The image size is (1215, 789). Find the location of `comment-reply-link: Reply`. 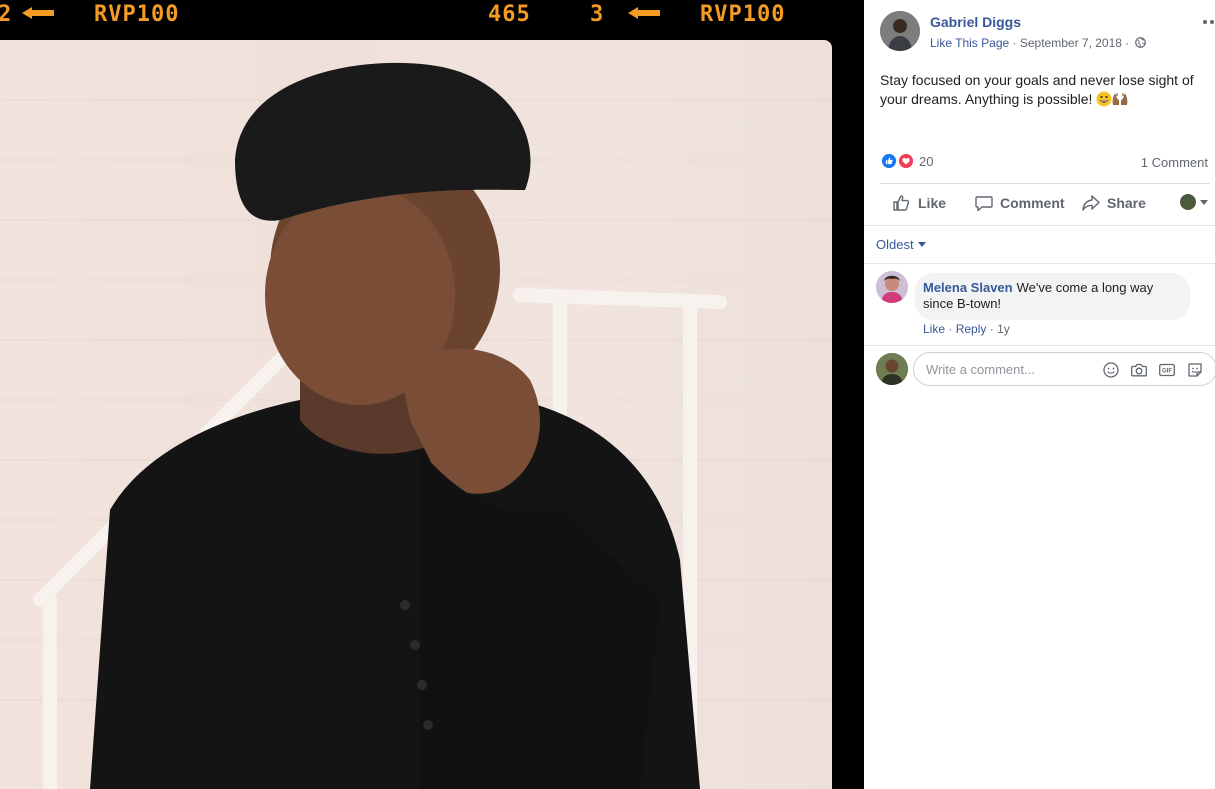

comment-reply-link: Reply is located at coordinates (971, 329).